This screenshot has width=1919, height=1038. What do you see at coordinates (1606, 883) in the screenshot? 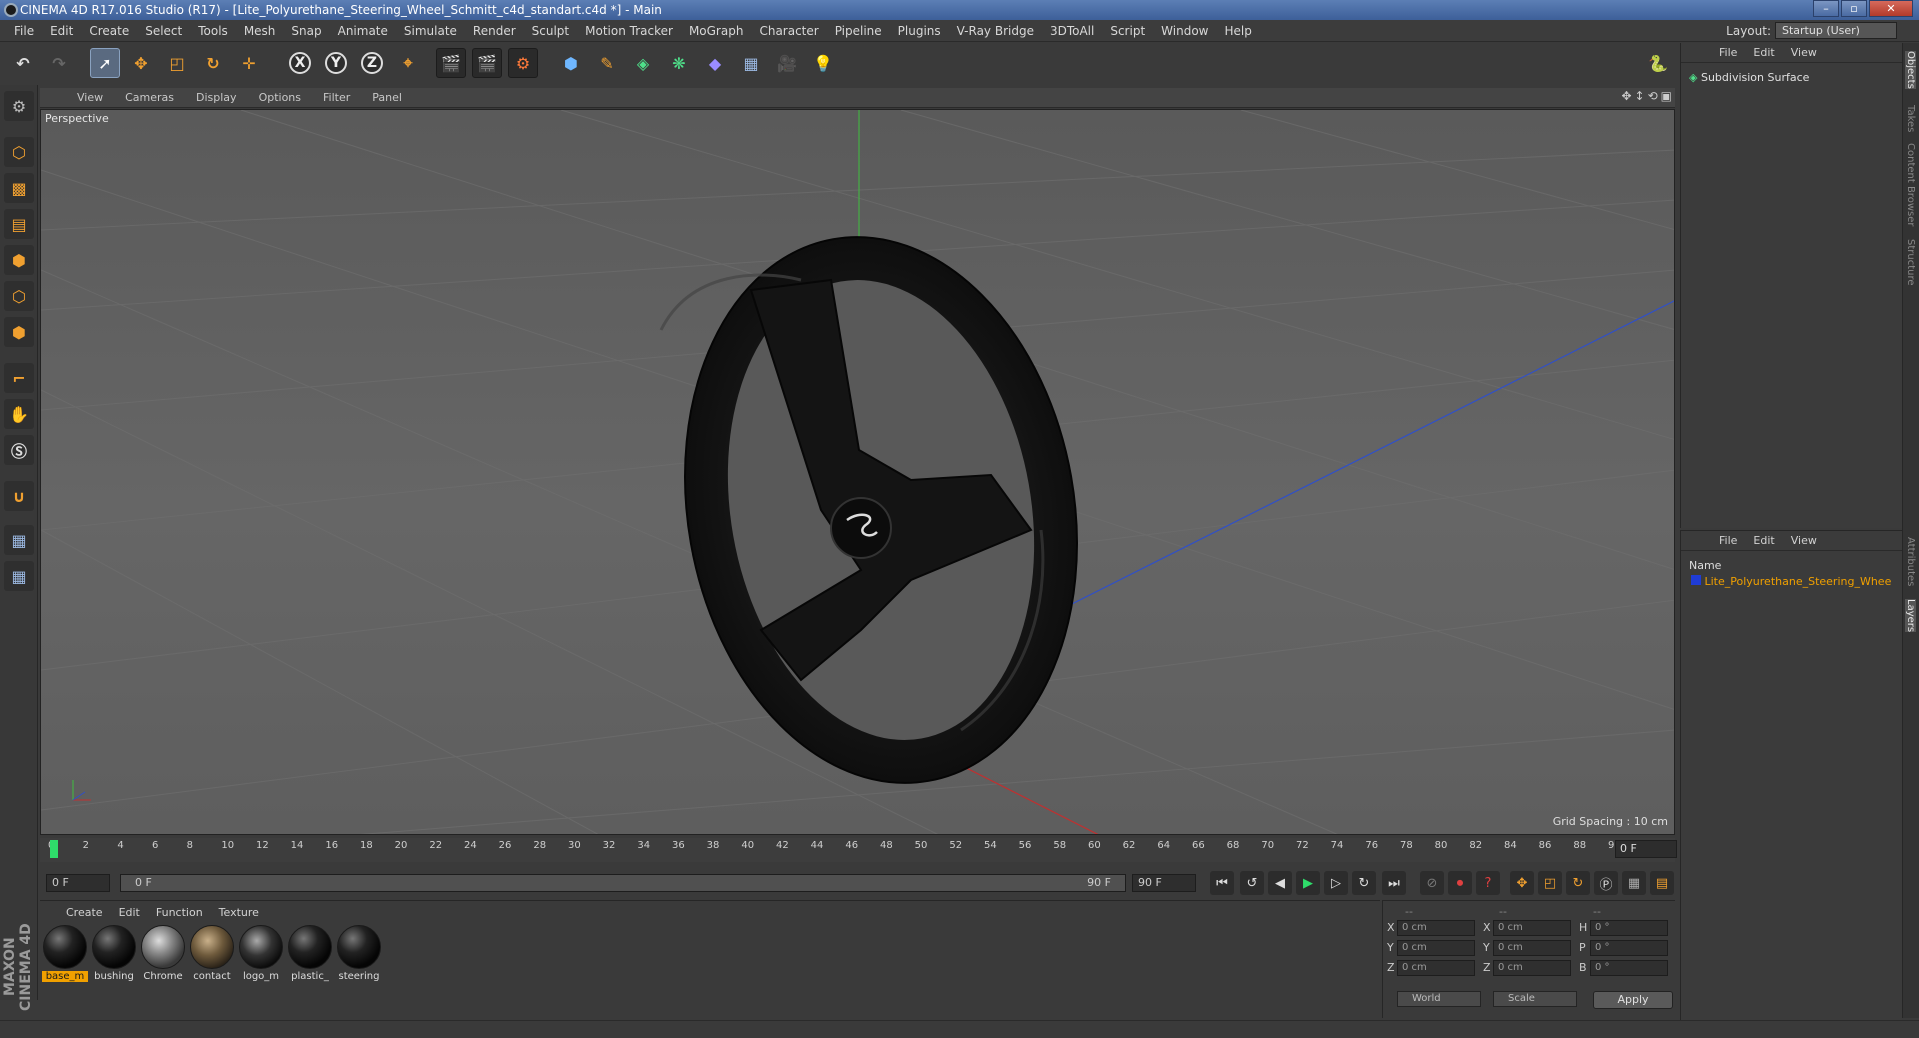
I see `key-parameter-icon: Ⓟ` at bounding box center [1606, 883].